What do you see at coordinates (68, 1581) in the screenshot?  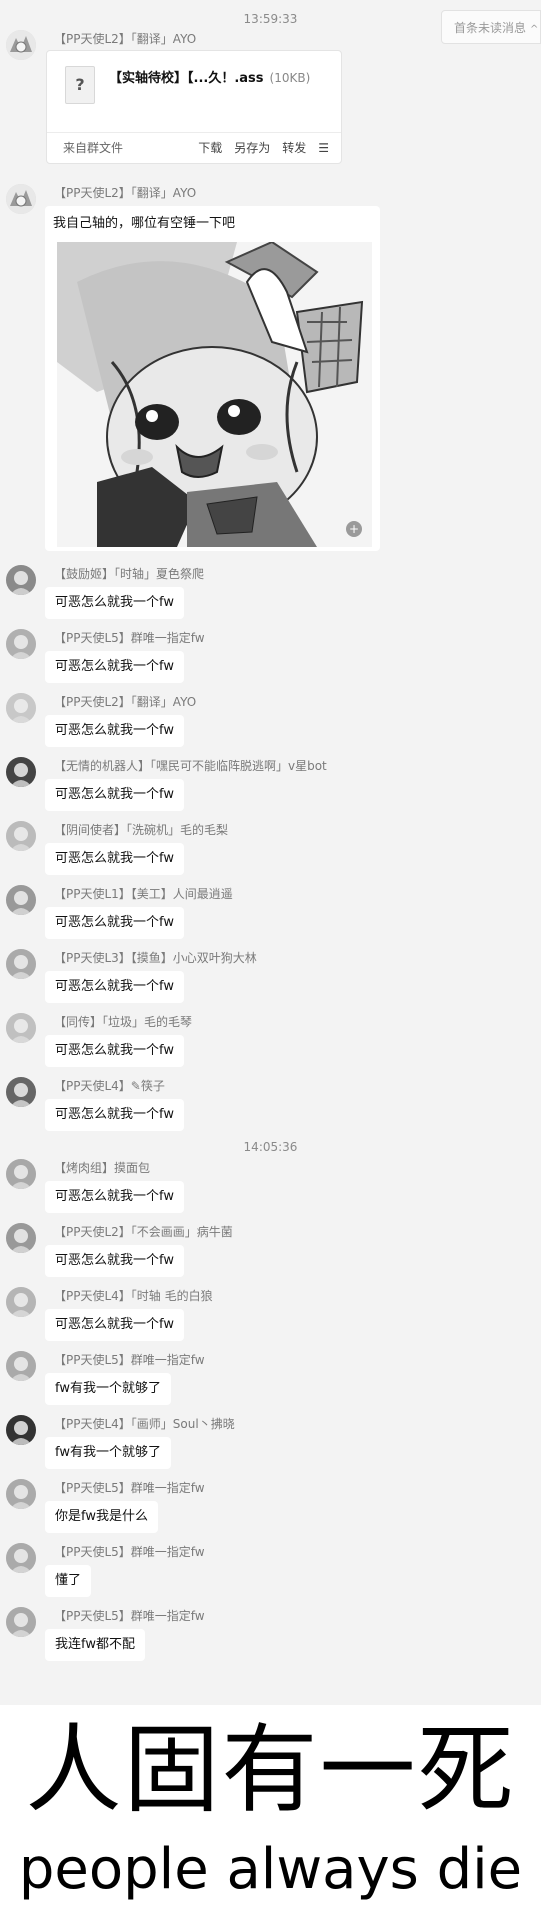 I see `message-bubble: 懂了` at bounding box center [68, 1581].